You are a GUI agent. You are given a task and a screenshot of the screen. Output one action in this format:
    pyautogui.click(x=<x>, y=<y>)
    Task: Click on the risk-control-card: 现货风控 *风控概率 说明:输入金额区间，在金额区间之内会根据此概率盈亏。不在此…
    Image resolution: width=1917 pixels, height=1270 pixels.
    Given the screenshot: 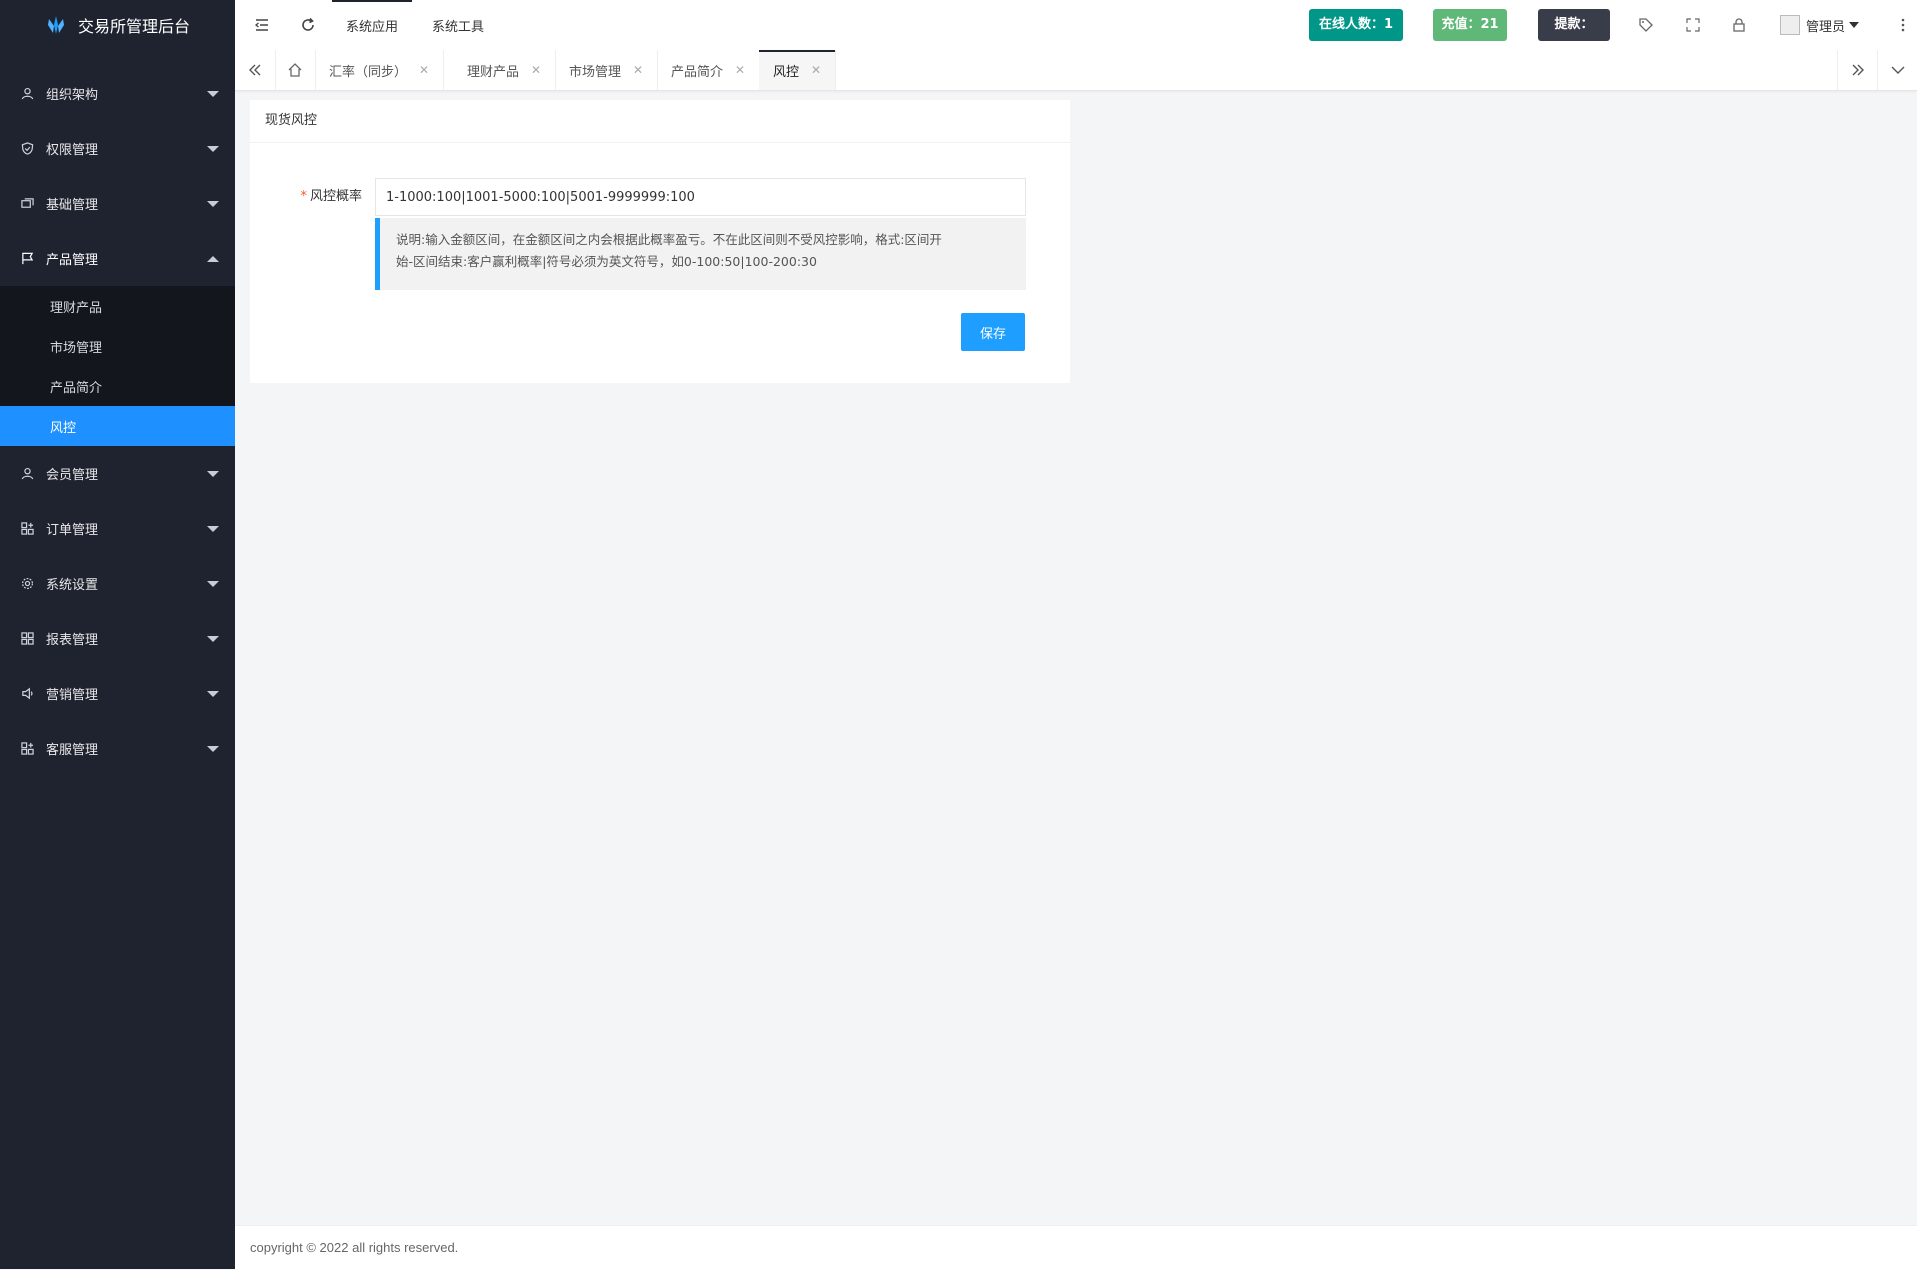 What is the action you would take?
    pyautogui.click(x=660, y=241)
    